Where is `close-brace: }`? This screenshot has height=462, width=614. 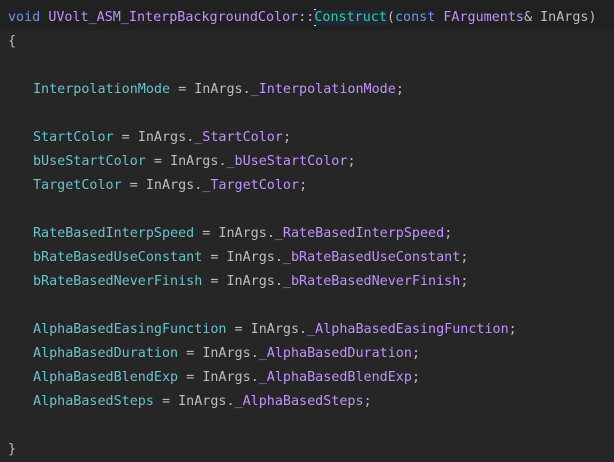 close-brace: } is located at coordinates (12, 449).